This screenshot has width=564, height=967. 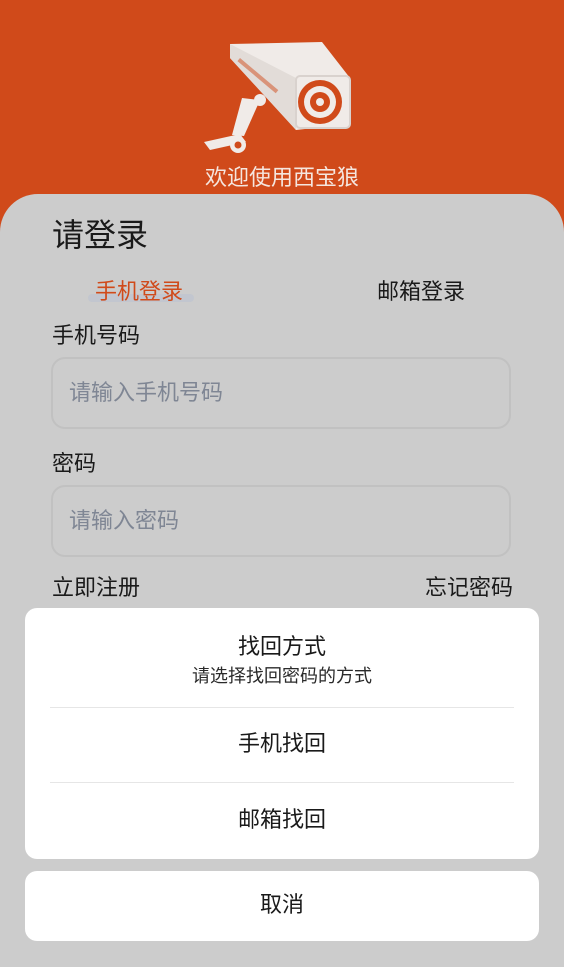 I want to click on phone-input, so click(x=281, y=393).